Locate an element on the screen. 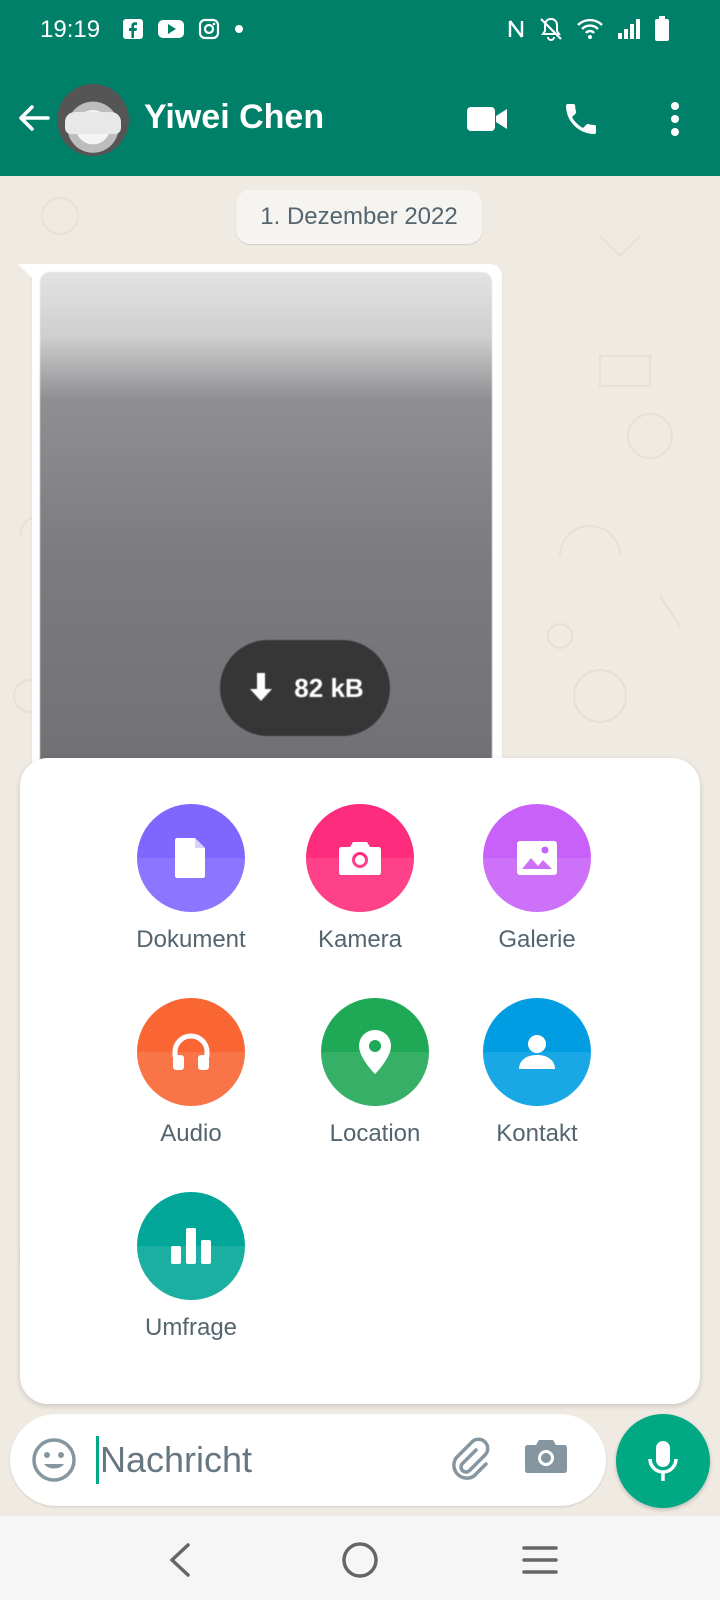  more-vert-icon is located at coordinates (675, 119).